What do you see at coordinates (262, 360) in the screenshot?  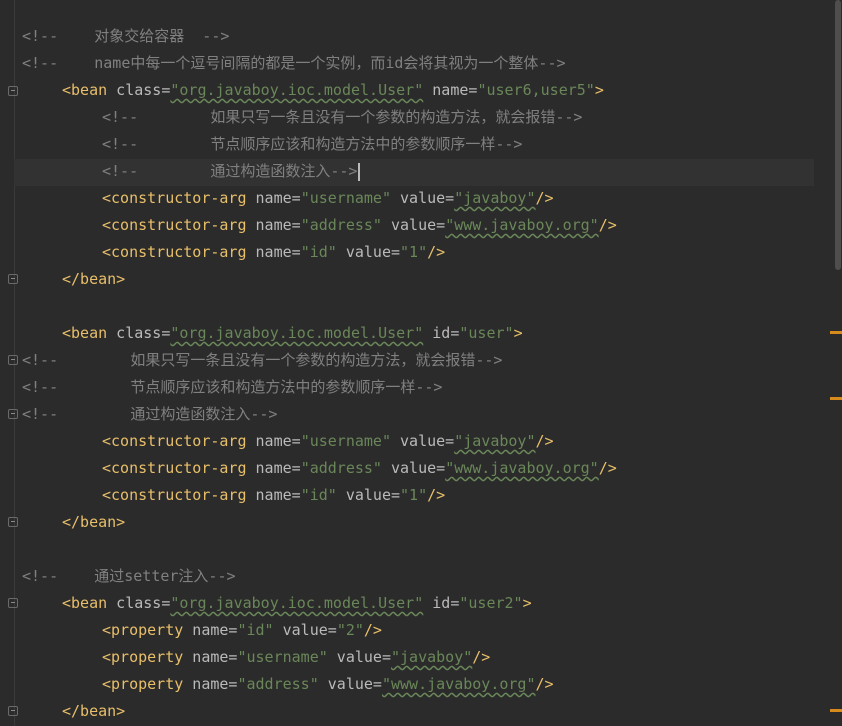 I see `xml-comment: <!-- 如果只写一条且没有一个参数的构造方法，就会报错-->` at bounding box center [262, 360].